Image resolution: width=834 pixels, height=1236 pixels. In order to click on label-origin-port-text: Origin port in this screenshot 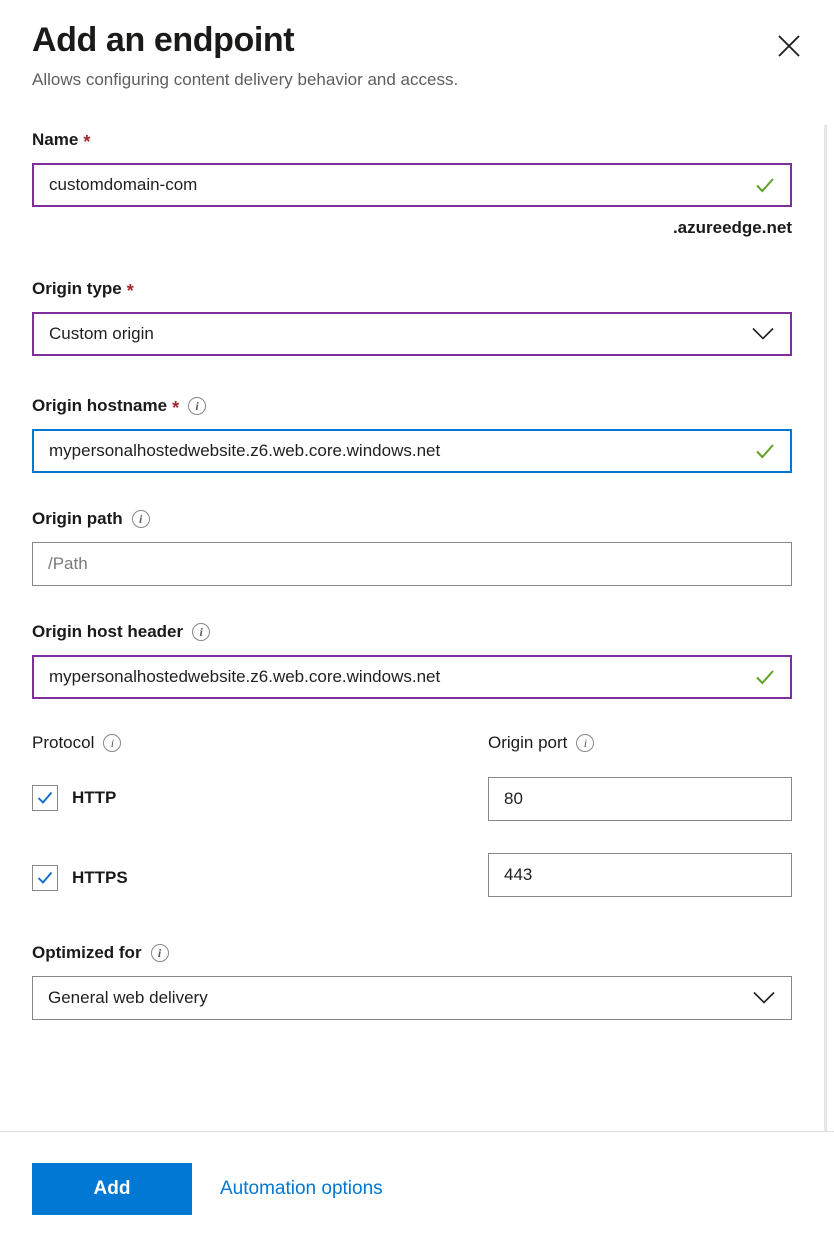, I will do `click(528, 742)`.